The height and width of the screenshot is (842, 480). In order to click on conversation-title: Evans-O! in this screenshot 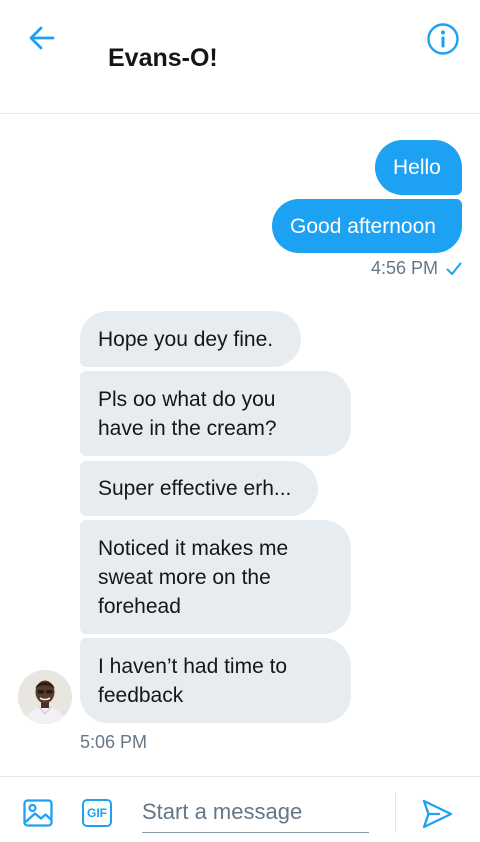, I will do `click(163, 58)`.